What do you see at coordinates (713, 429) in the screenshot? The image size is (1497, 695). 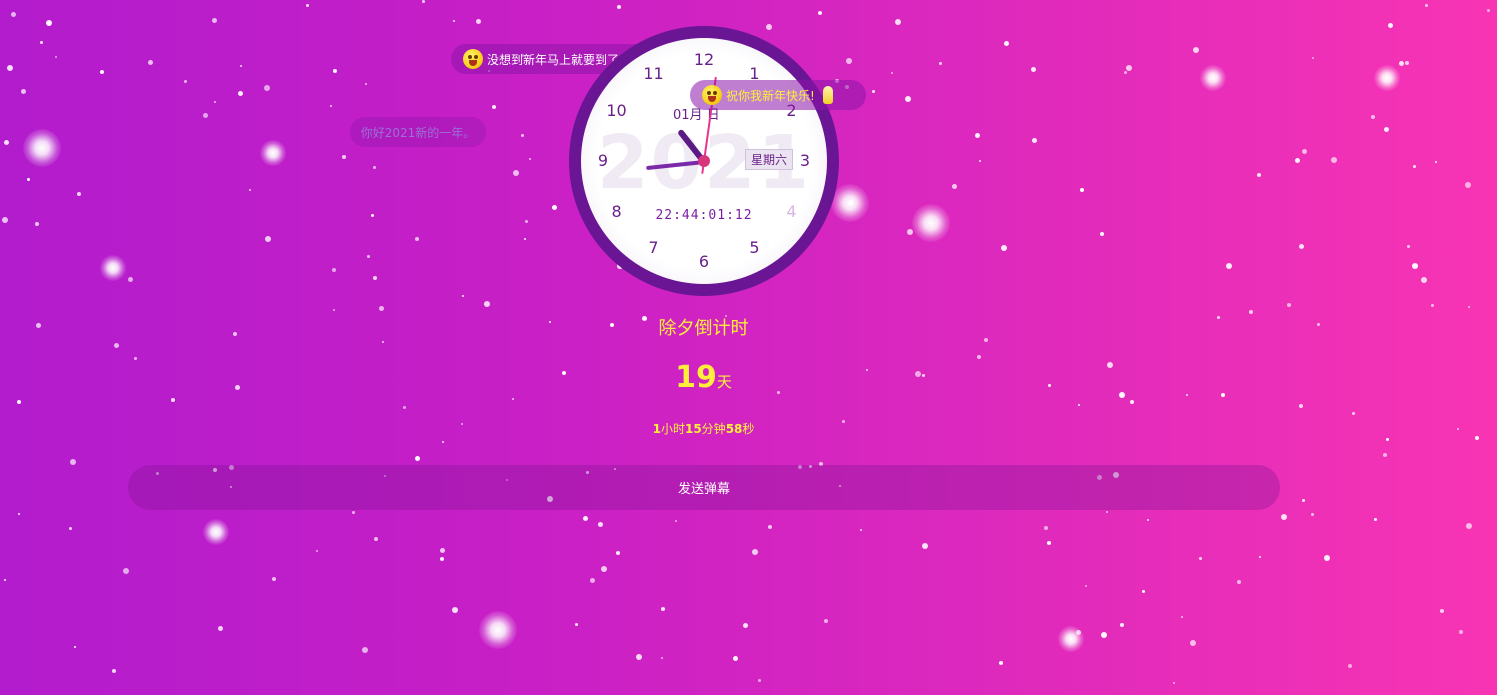 I see `countdown-minutes-unit: 分钟` at bounding box center [713, 429].